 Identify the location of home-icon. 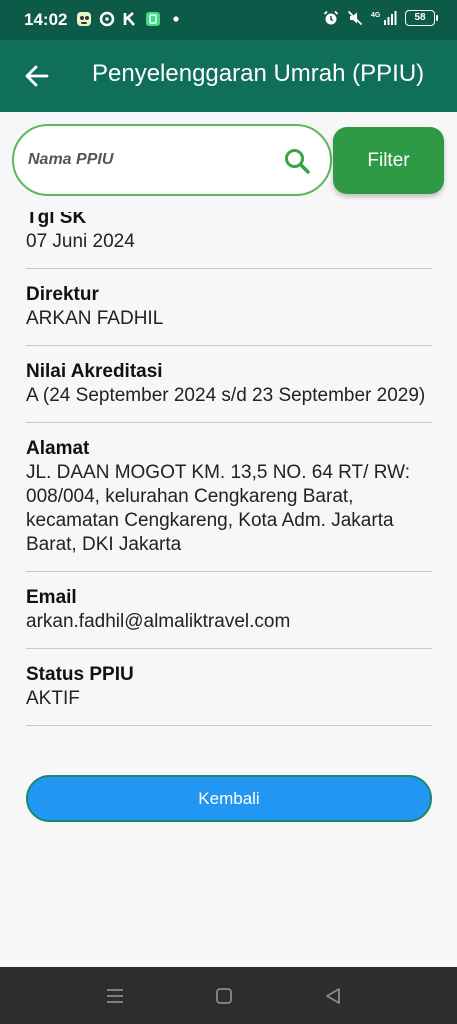
(224, 996).